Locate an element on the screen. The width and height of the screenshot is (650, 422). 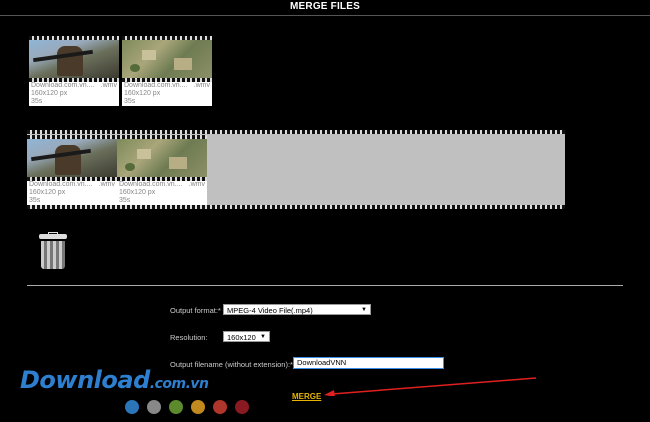
divider is located at coordinates (325, 285).